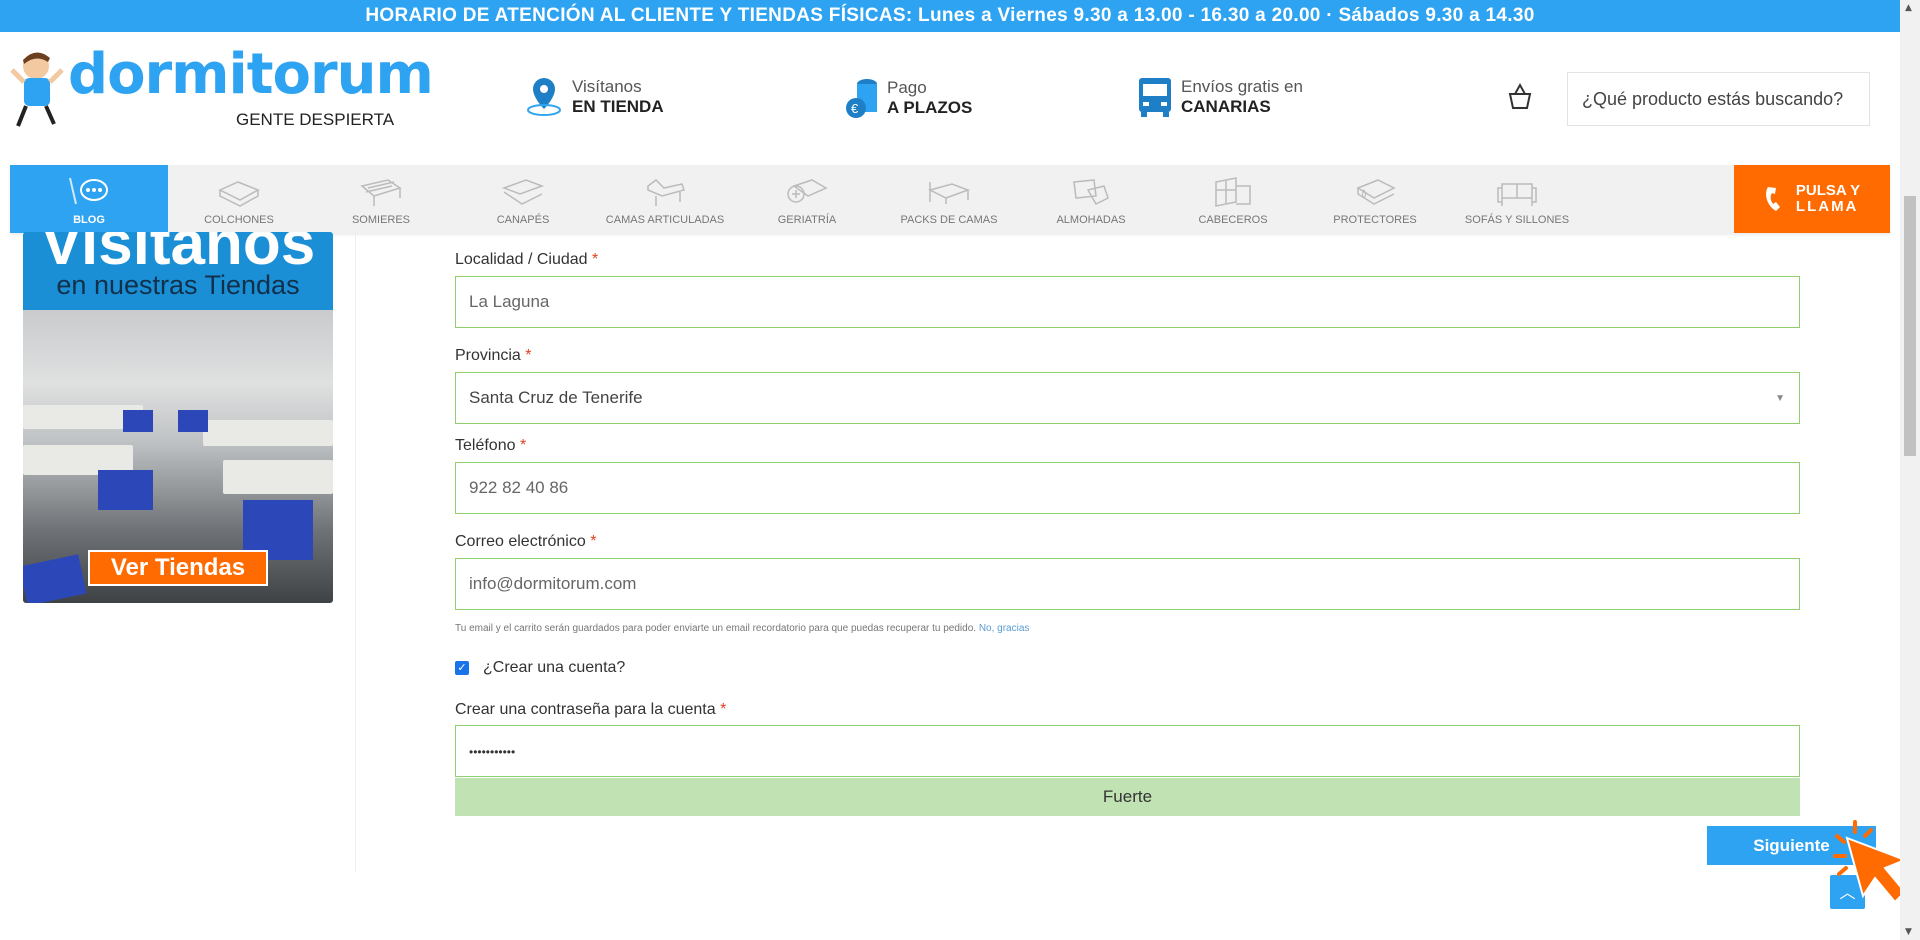 The width and height of the screenshot is (1920, 940). I want to click on bed-base-icon, so click(381, 192).